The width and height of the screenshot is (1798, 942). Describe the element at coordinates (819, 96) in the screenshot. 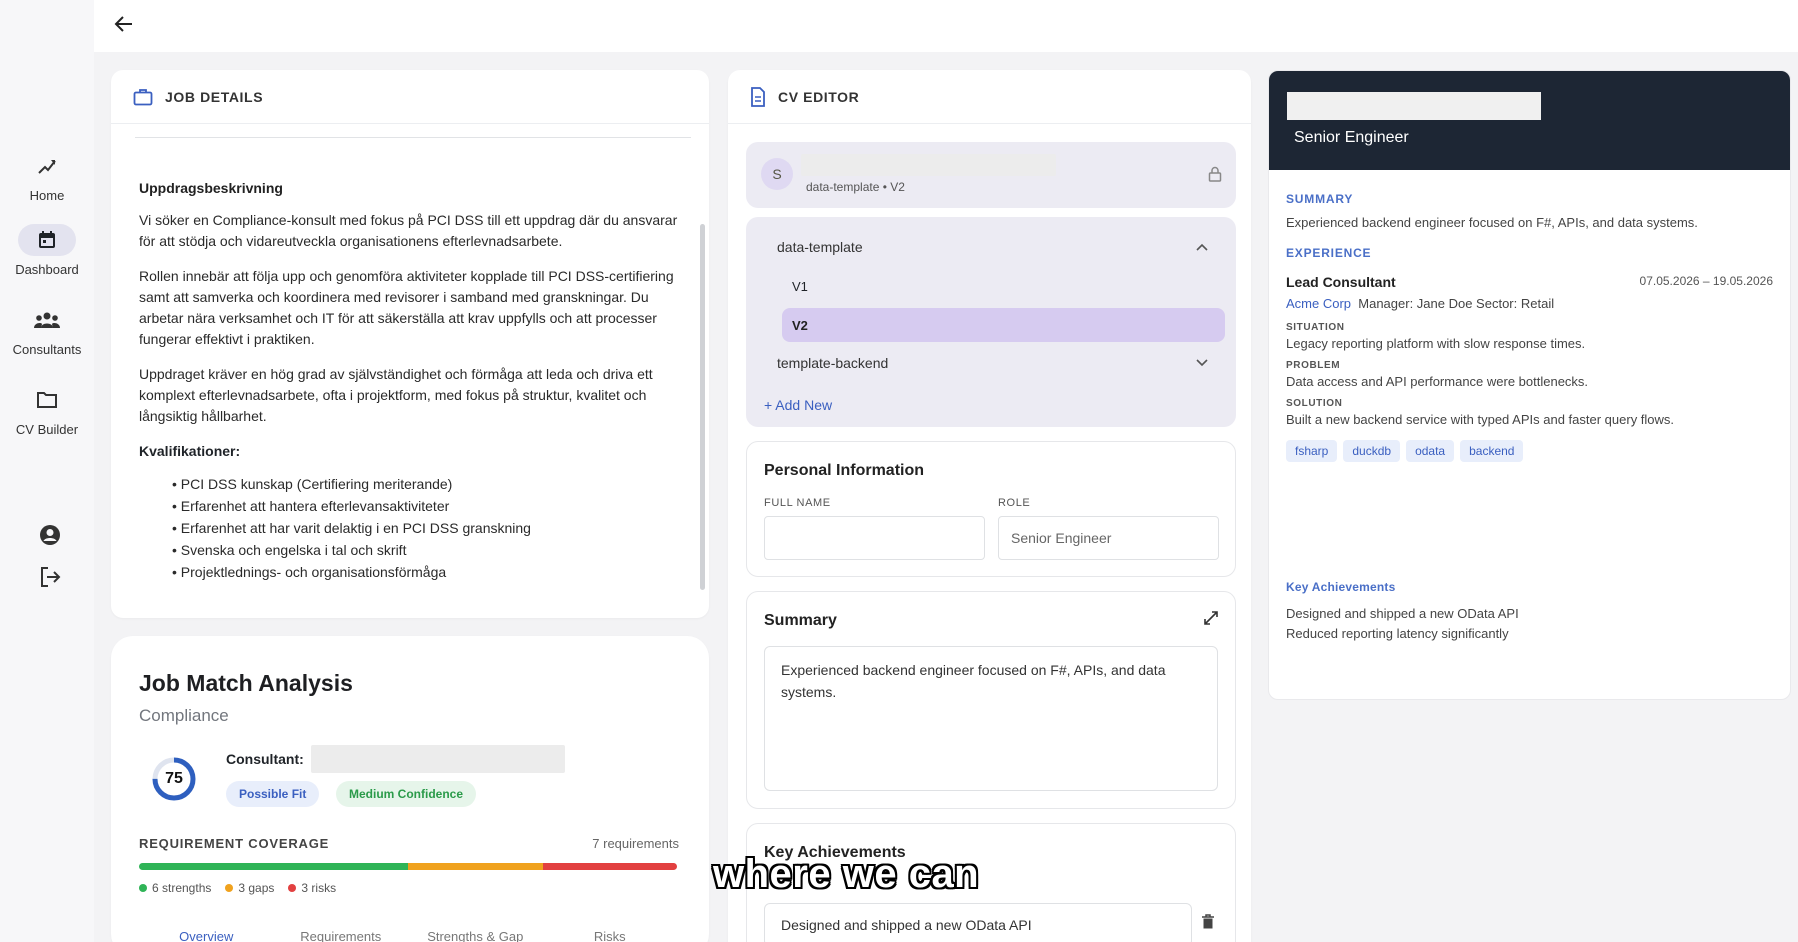

I see `cv-editor-title: CV EDITOR` at that location.